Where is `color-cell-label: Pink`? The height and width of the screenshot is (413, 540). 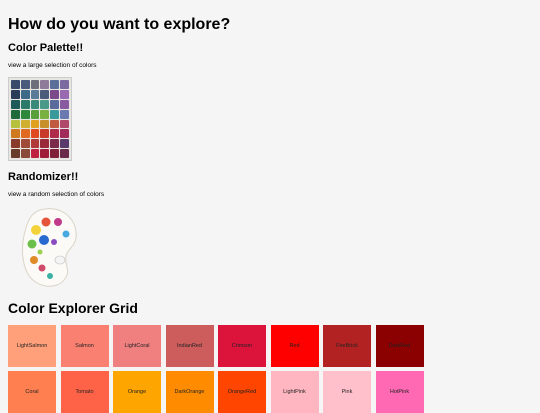
color-cell-label: Pink is located at coordinates (347, 392).